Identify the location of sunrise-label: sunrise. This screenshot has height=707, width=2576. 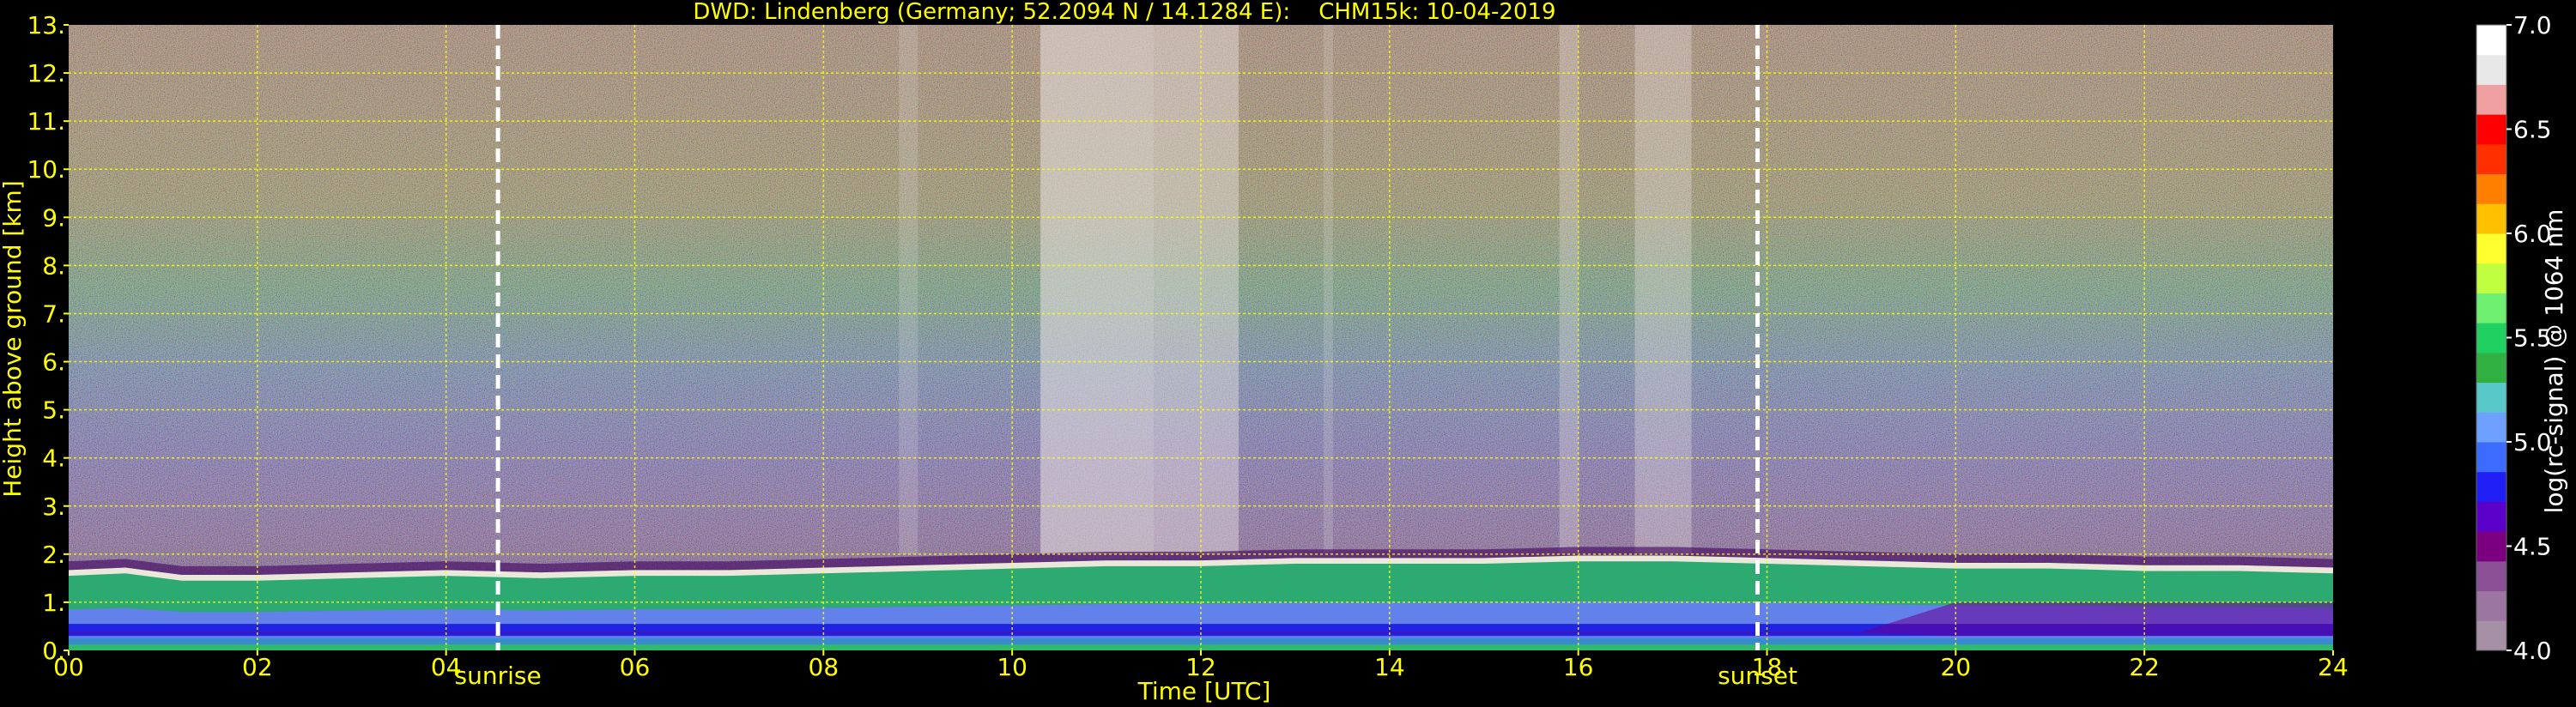
(498, 676).